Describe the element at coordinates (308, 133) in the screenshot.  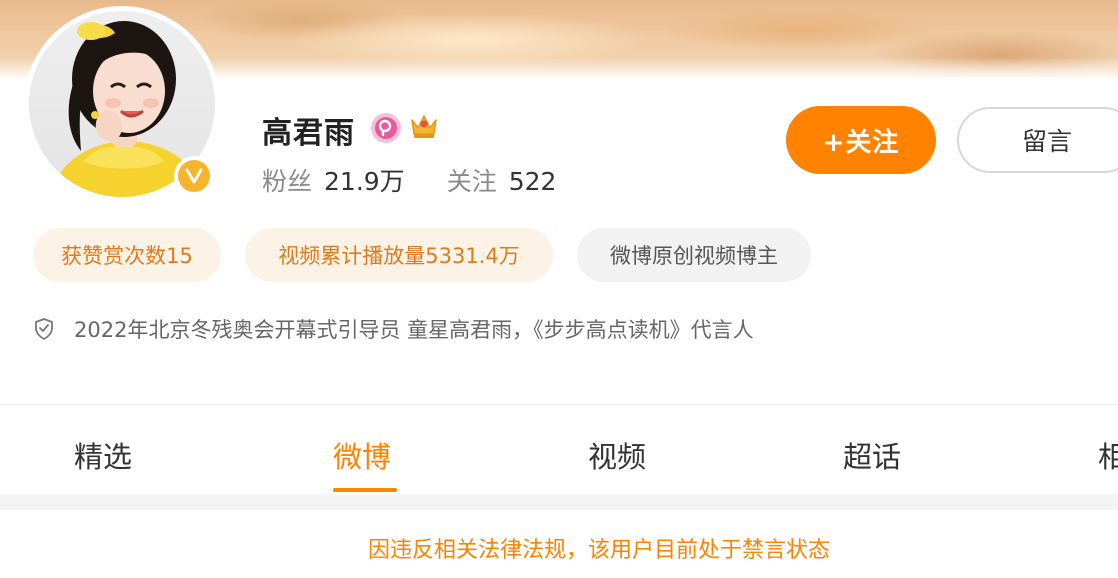
I see `profile-name: 高君雨` at that location.